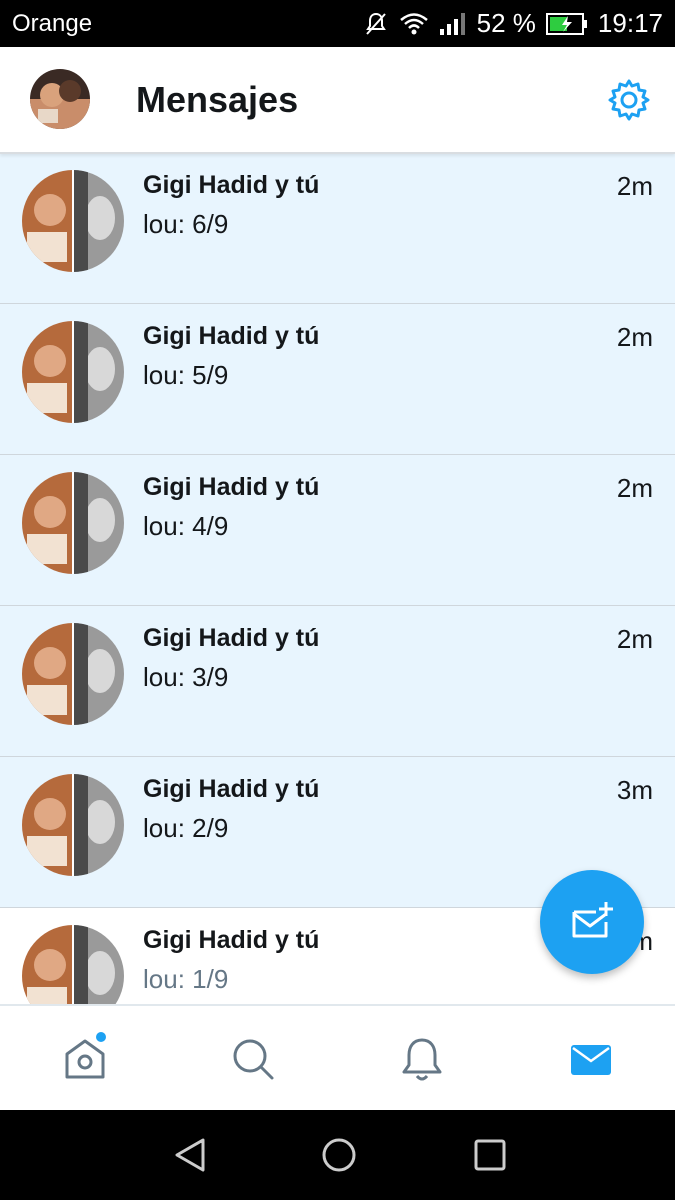  I want to click on search-icon, so click(253, 1059).